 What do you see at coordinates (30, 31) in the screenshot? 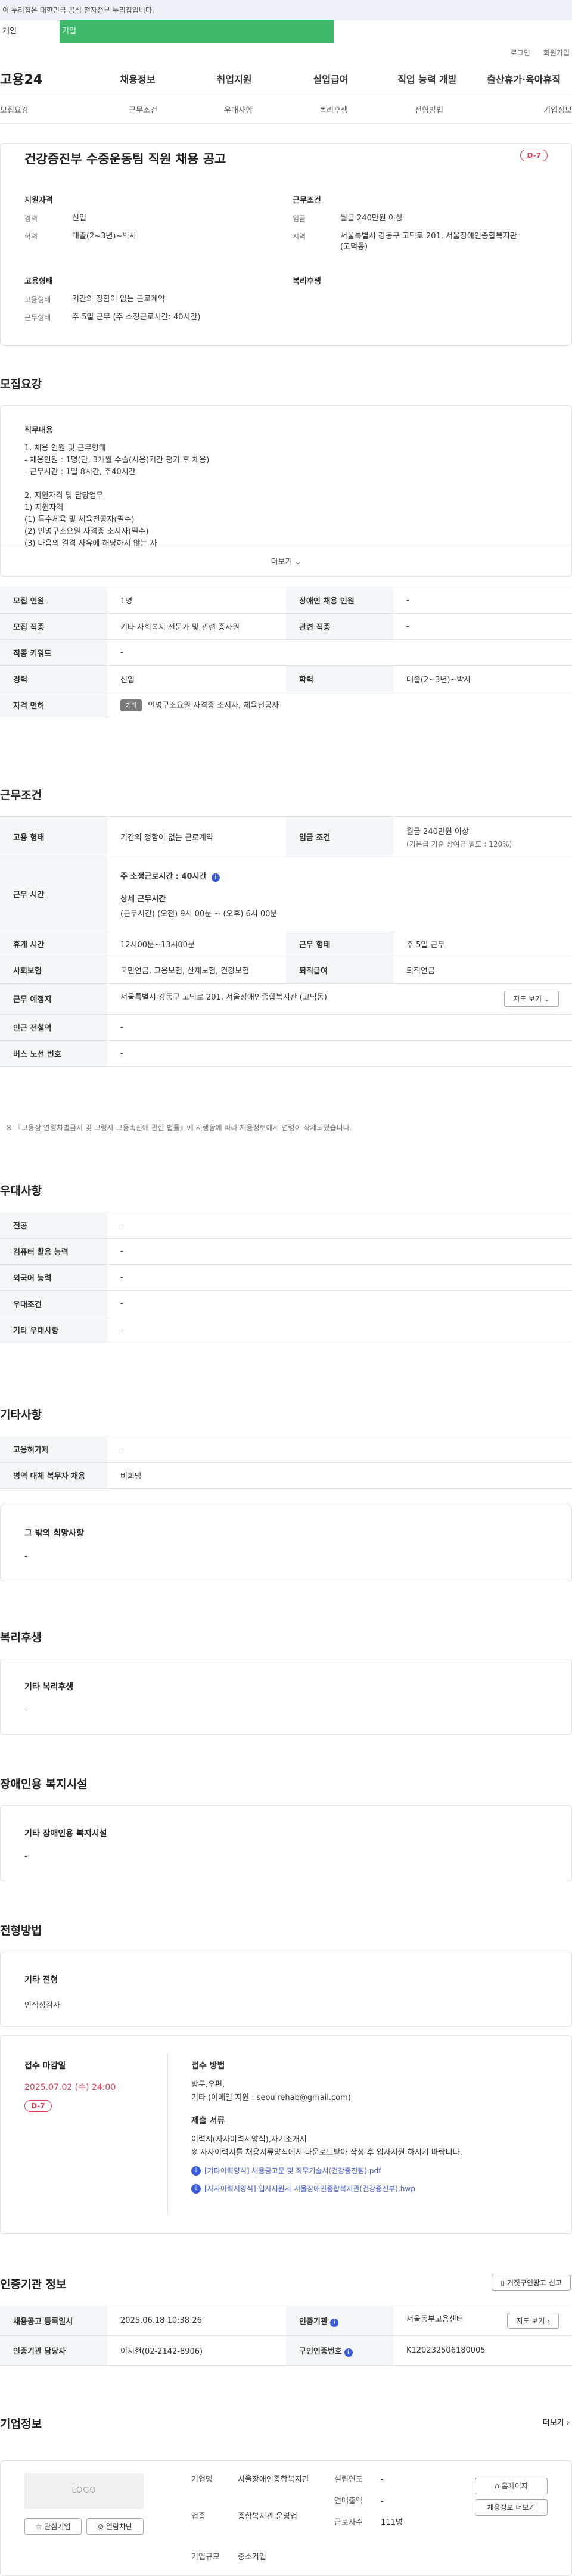
I see `tab-individual: 개인` at bounding box center [30, 31].